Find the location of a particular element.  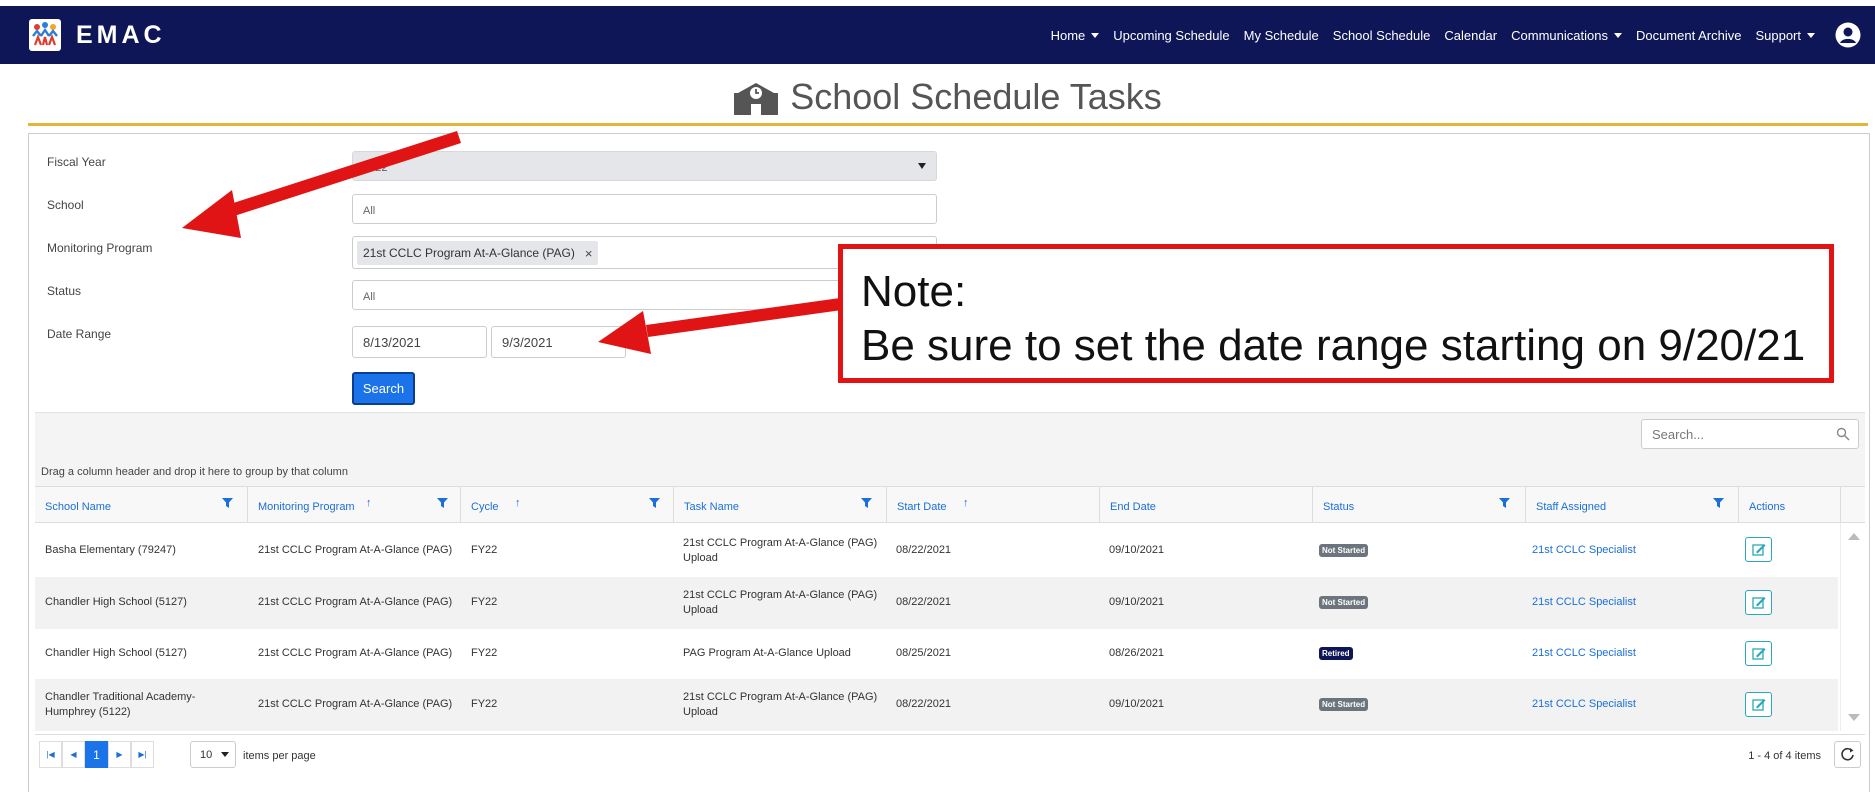

nav-school-schedule-label: School Schedule is located at coordinates (1381, 35).